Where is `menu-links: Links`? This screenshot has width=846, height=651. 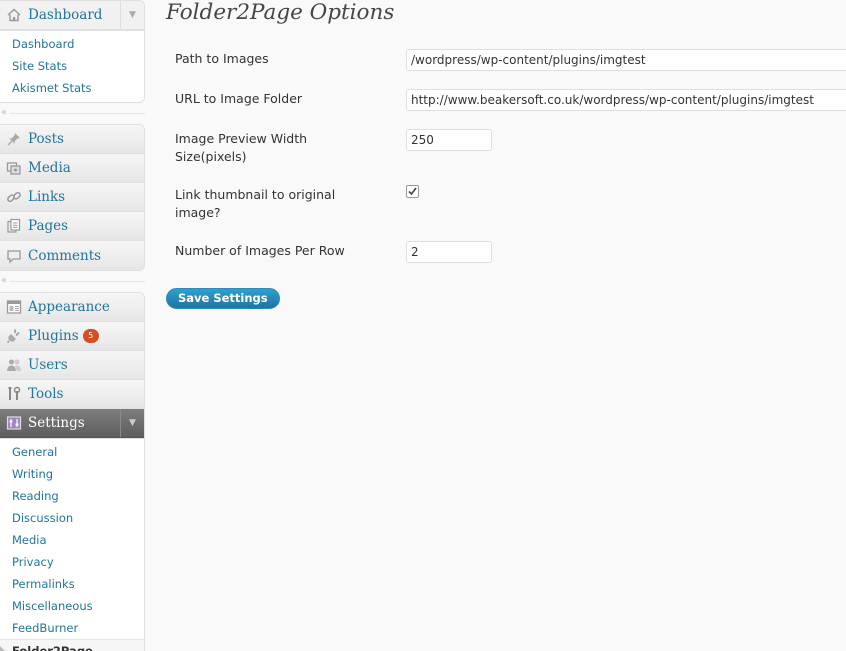 menu-links: Links is located at coordinates (72, 197).